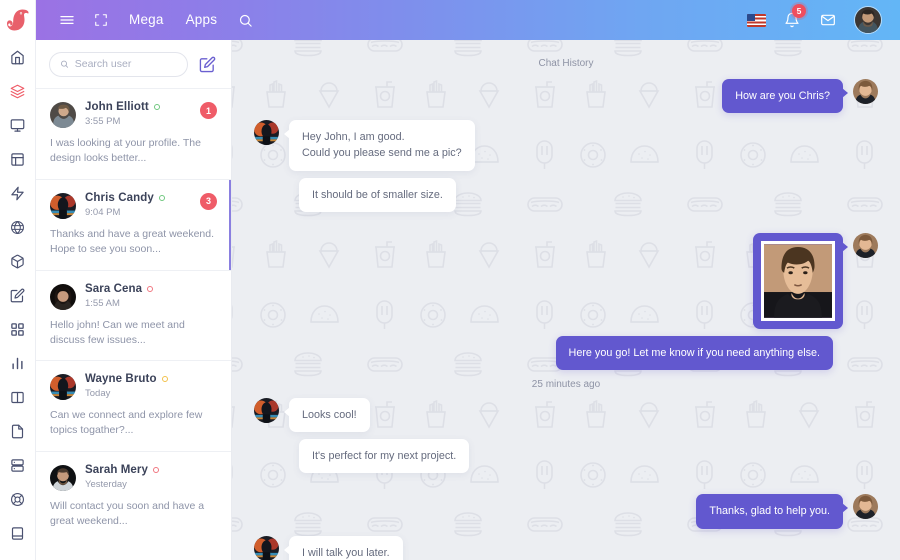 The height and width of the screenshot is (560, 900). What do you see at coordinates (146, 20) in the screenshot?
I see `nav-link-mega: Mega` at bounding box center [146, 20].